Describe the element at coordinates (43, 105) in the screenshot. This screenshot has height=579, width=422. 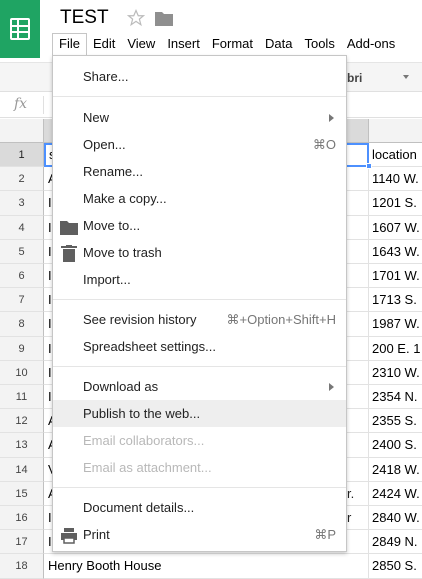
I see `divider` at that location.